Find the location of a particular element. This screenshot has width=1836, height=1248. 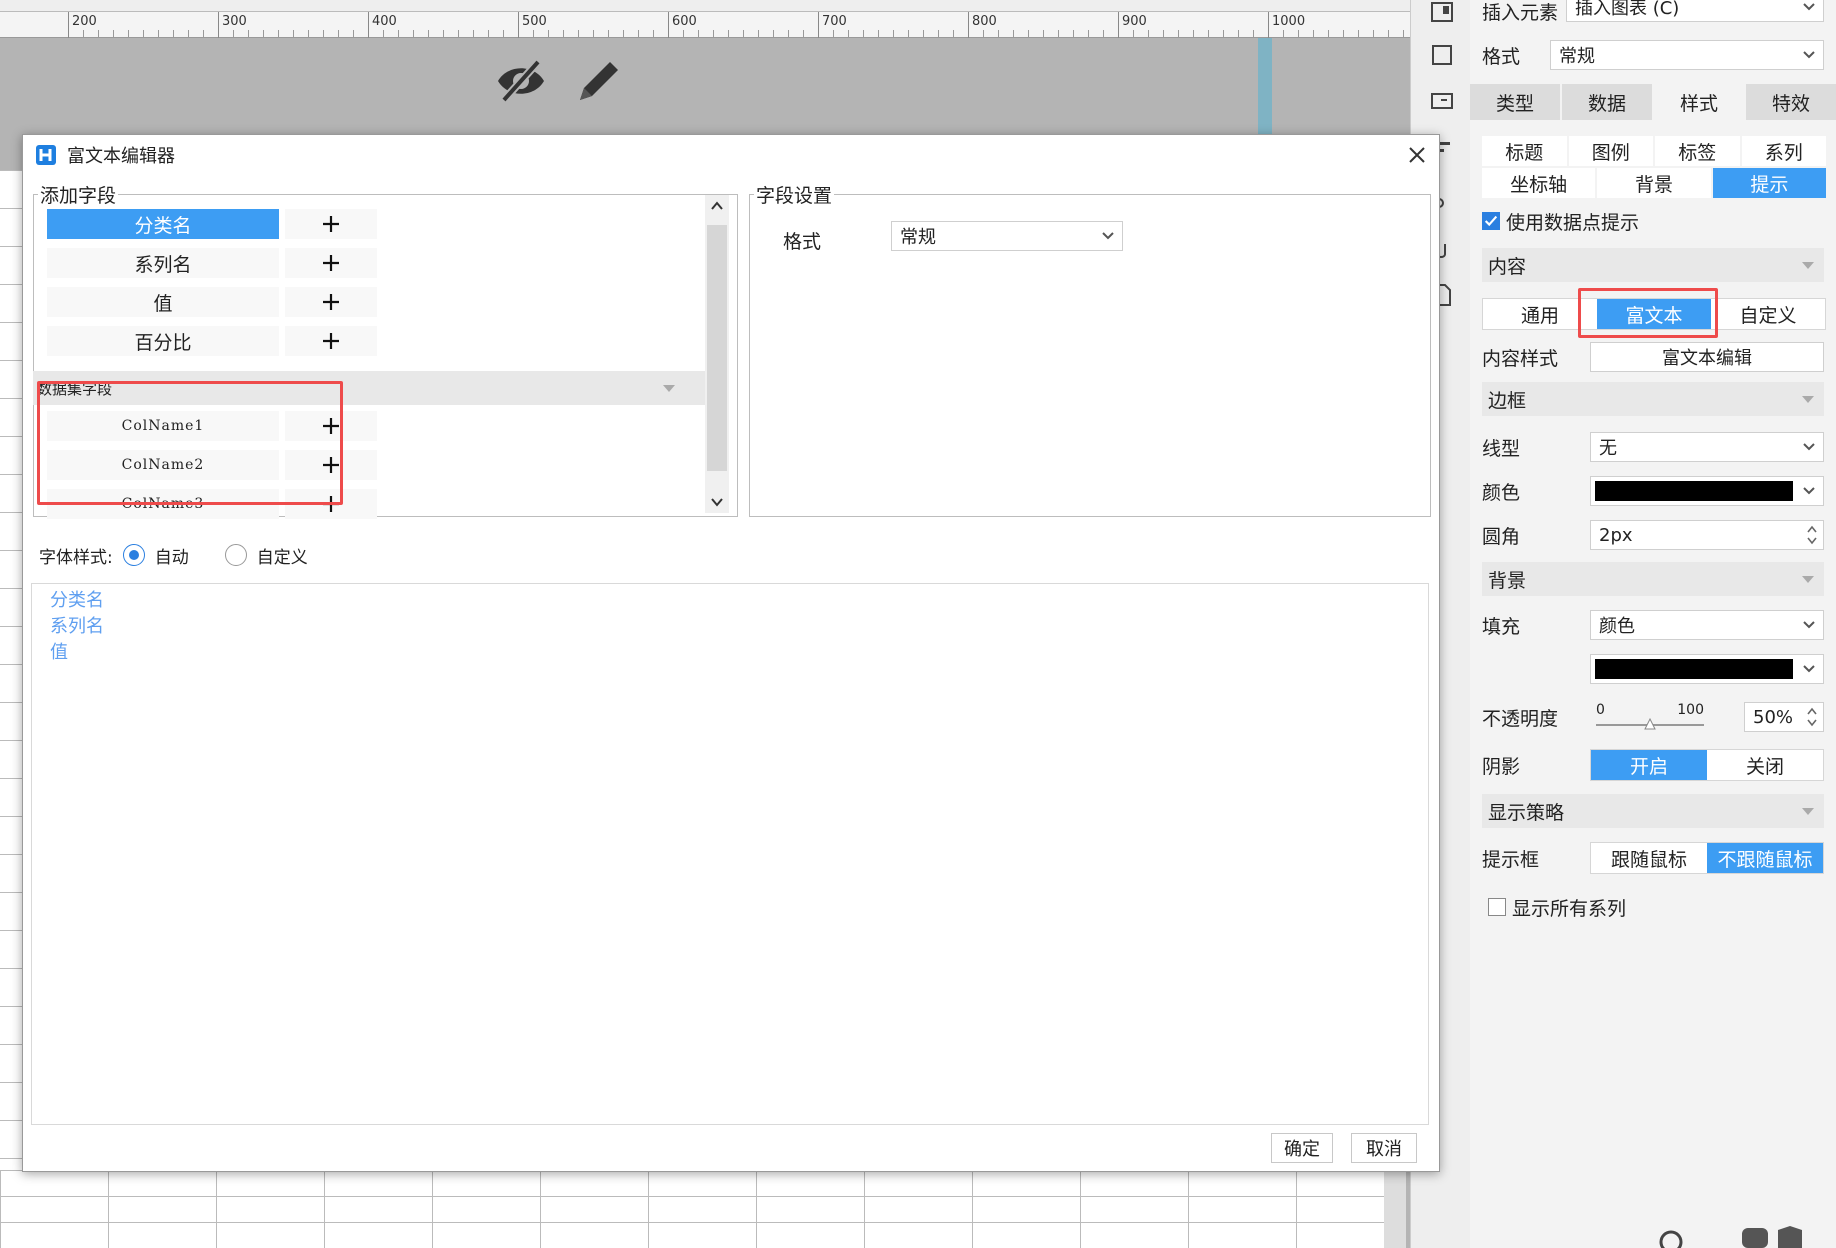

follow-mouse-option: 跟随鼠标 is located at coordinates (1649, 858).